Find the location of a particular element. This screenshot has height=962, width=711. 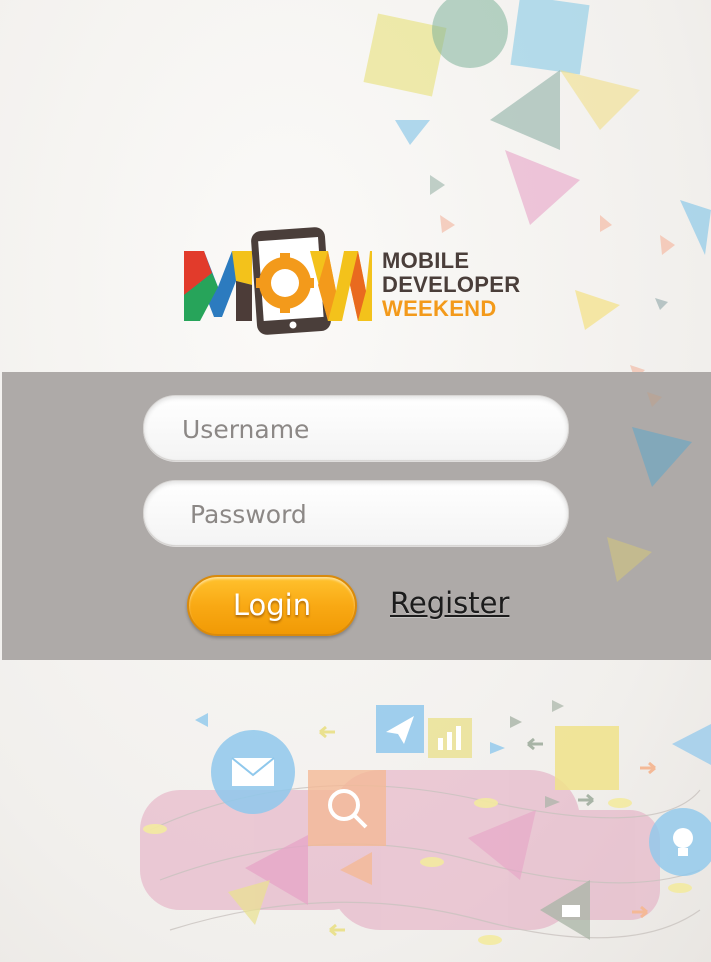

login-button: Login is located at coordinates (272, 605).